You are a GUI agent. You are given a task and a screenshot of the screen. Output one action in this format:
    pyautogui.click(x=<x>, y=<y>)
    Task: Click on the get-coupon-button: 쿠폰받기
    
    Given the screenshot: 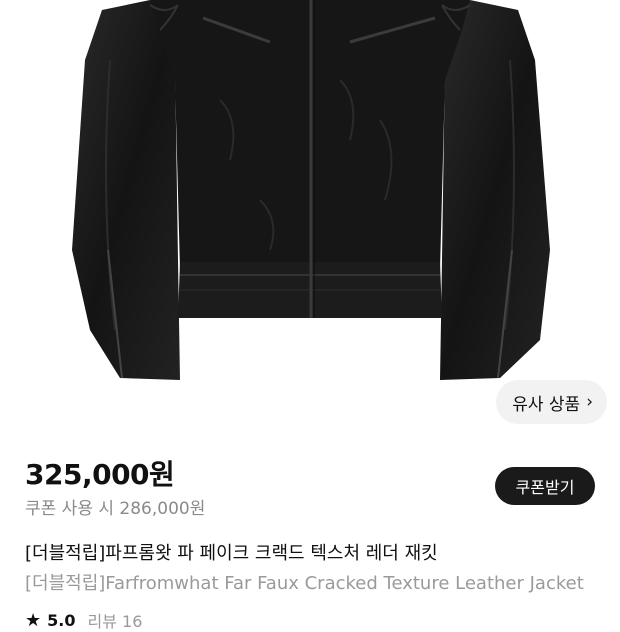 What is the action you would take?
    pyautogui.click(x=545, y=486)
    